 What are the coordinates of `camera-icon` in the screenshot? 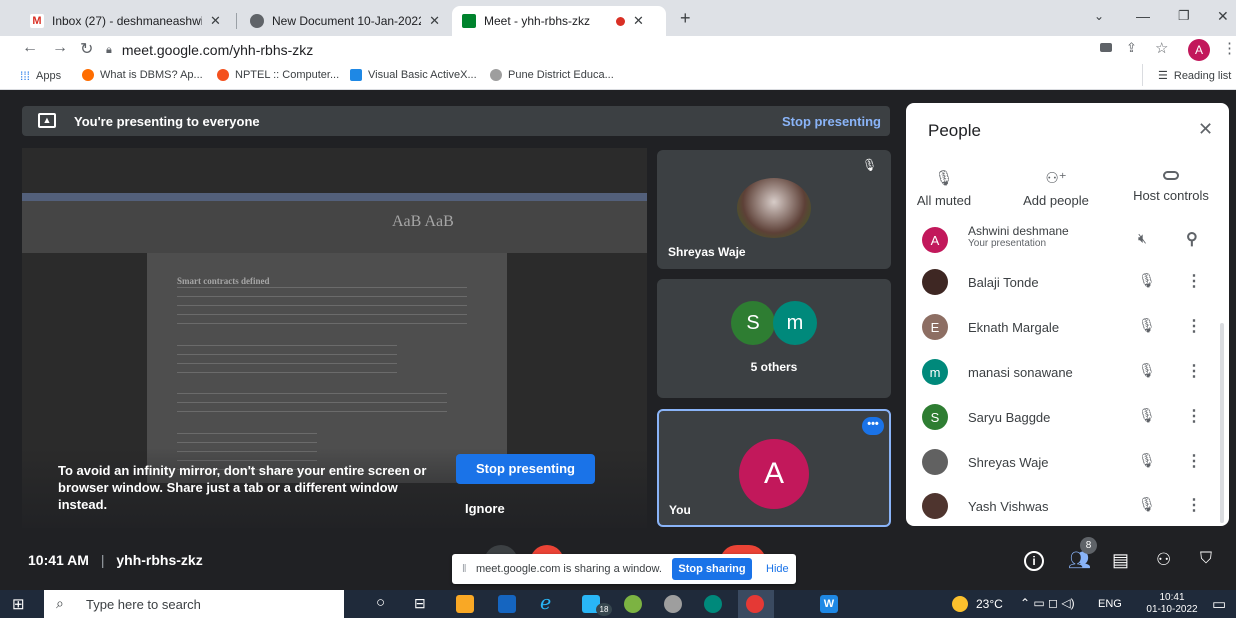 It's located at (1106, 47).